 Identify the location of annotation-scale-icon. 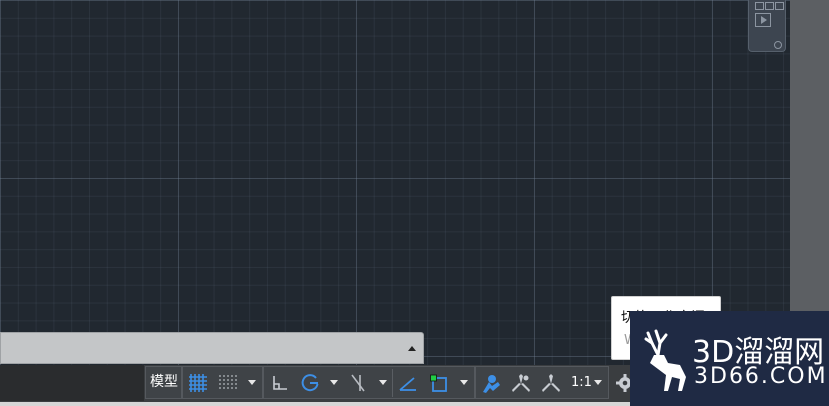
(551, 383).